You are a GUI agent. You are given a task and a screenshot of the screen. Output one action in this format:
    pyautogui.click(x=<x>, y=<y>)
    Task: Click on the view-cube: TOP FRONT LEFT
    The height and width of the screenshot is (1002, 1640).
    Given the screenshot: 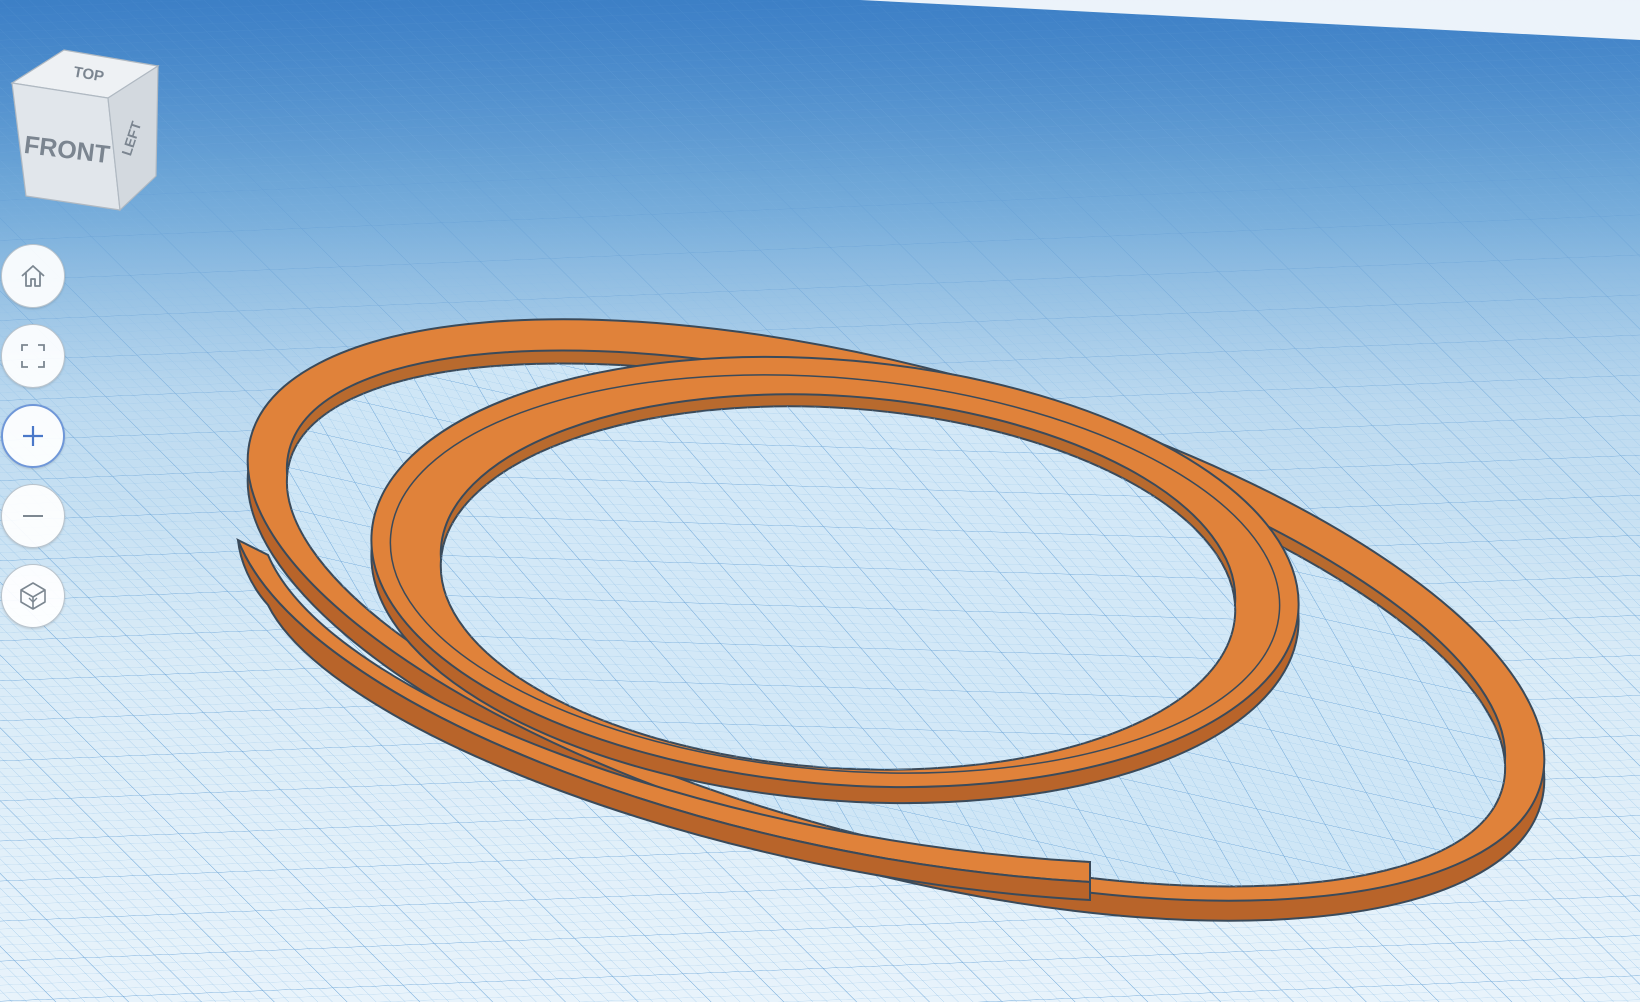 What is the action you would take?
    pyautogui.click(x=88, y=133)
    